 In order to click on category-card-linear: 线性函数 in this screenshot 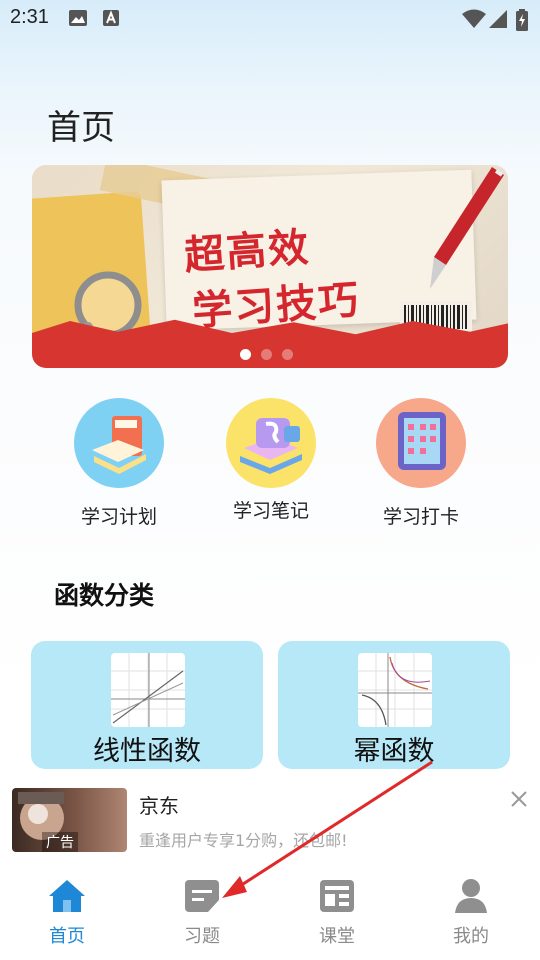, I will do `click(147, 705)`.